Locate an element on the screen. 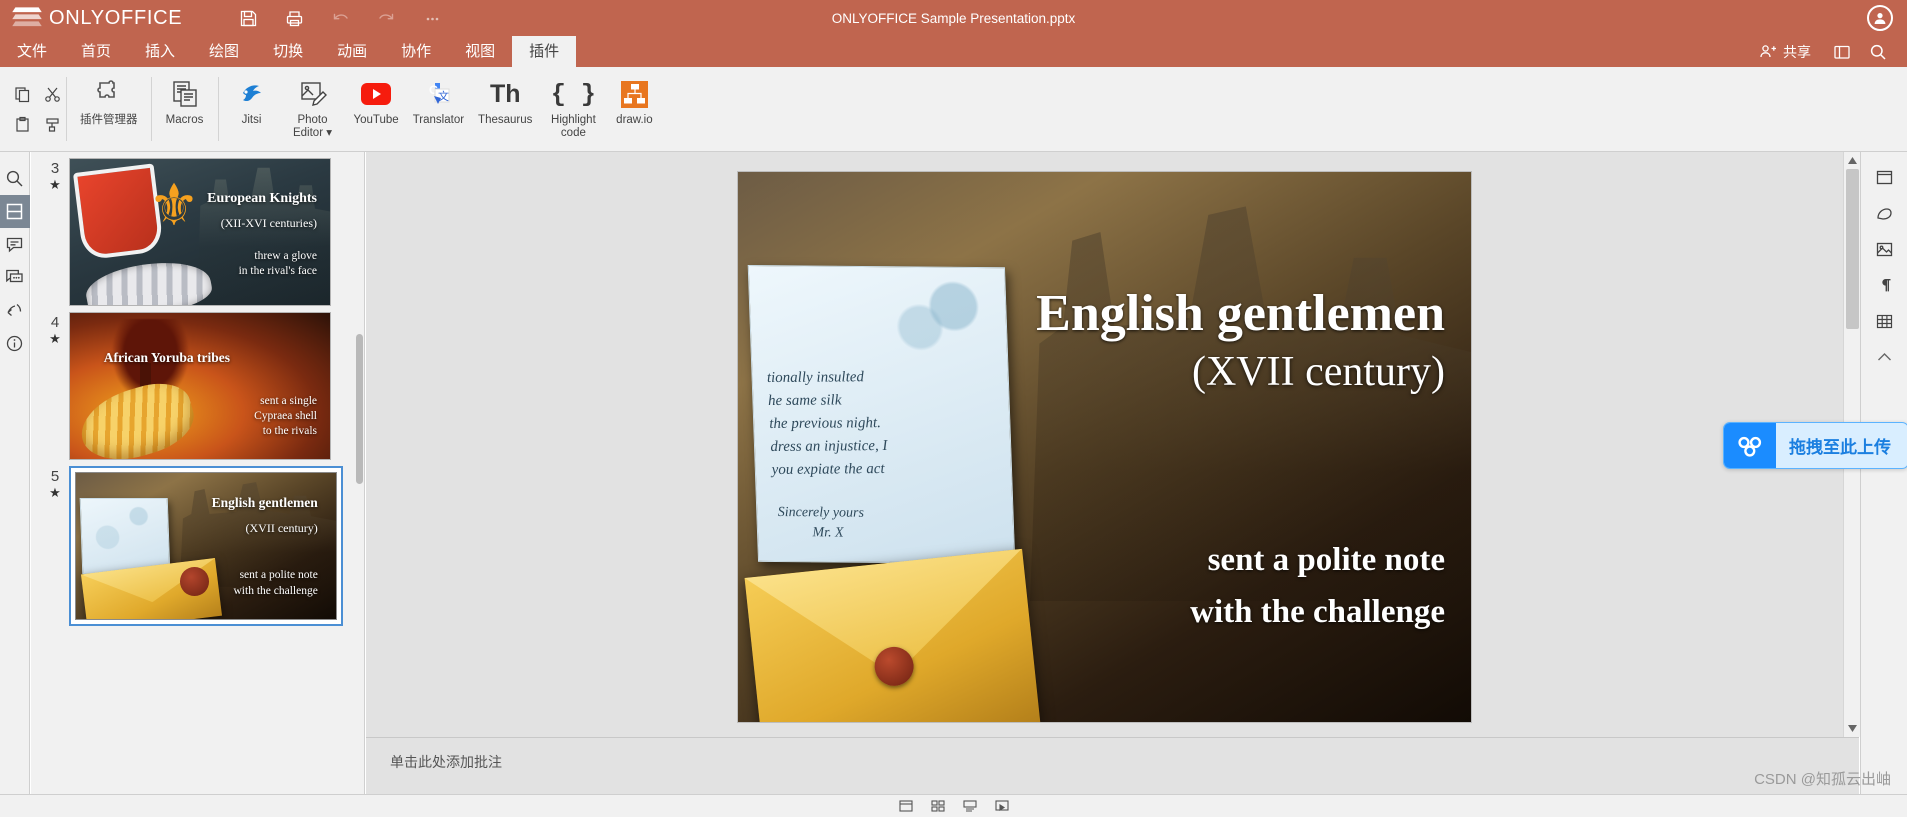 The width and height of the screenshot is (1907, 817). sidebar-item-search is located at coordinates (15, 178).